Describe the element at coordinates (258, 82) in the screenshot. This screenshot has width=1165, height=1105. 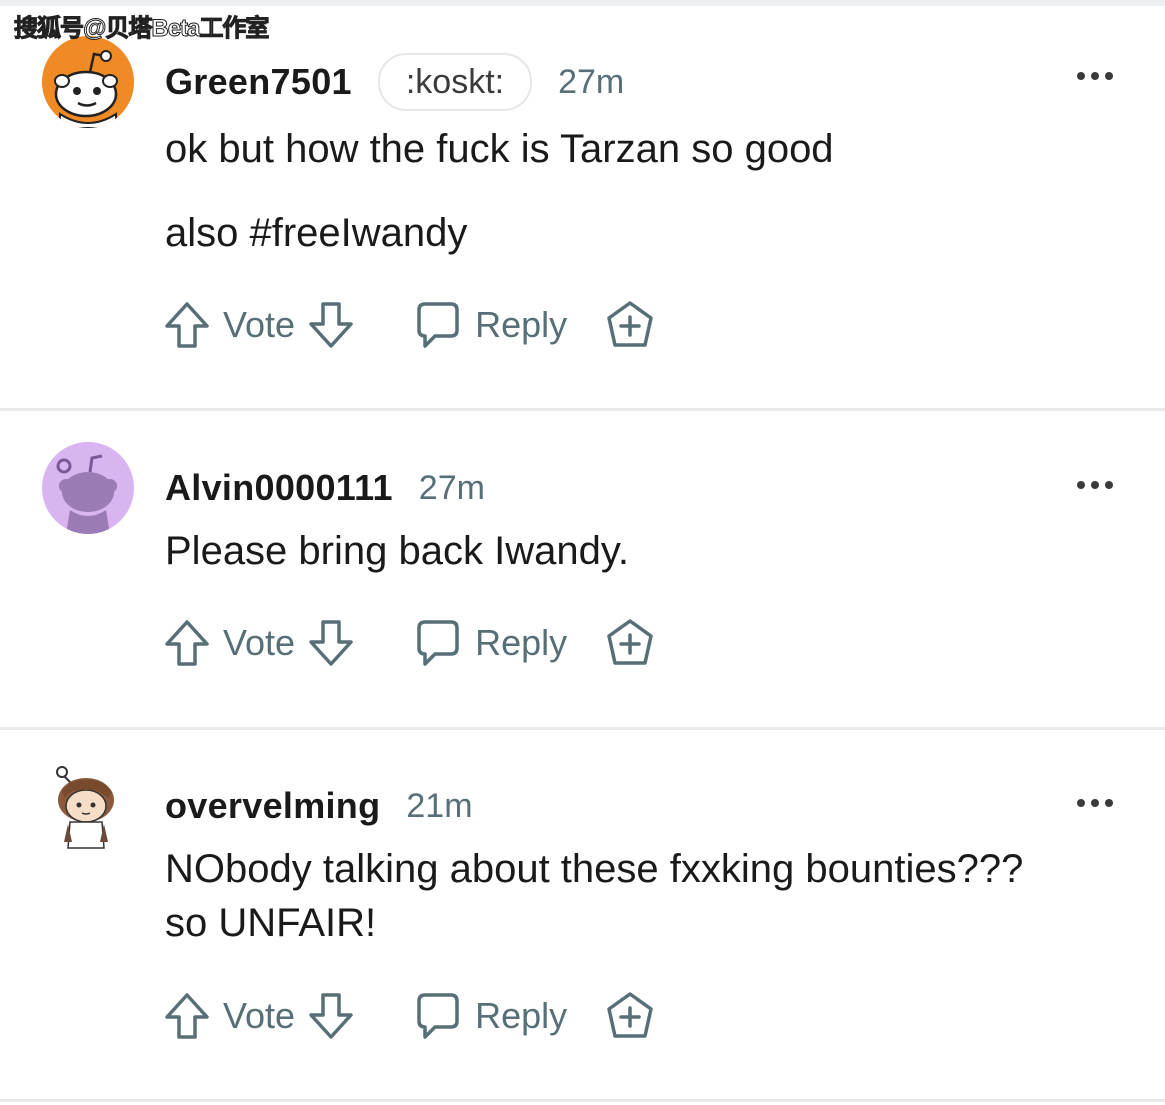
I see `username: Green7501` at that location.